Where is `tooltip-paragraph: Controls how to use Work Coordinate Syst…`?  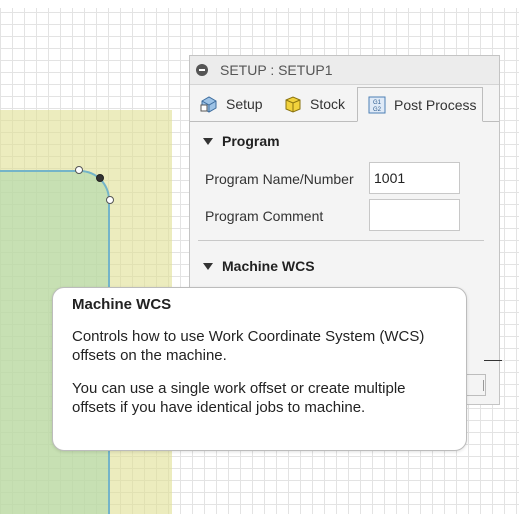 tooltip-paragraph: Controls how to use Work Coordinate Syst… is located at coordinates (248, 346).